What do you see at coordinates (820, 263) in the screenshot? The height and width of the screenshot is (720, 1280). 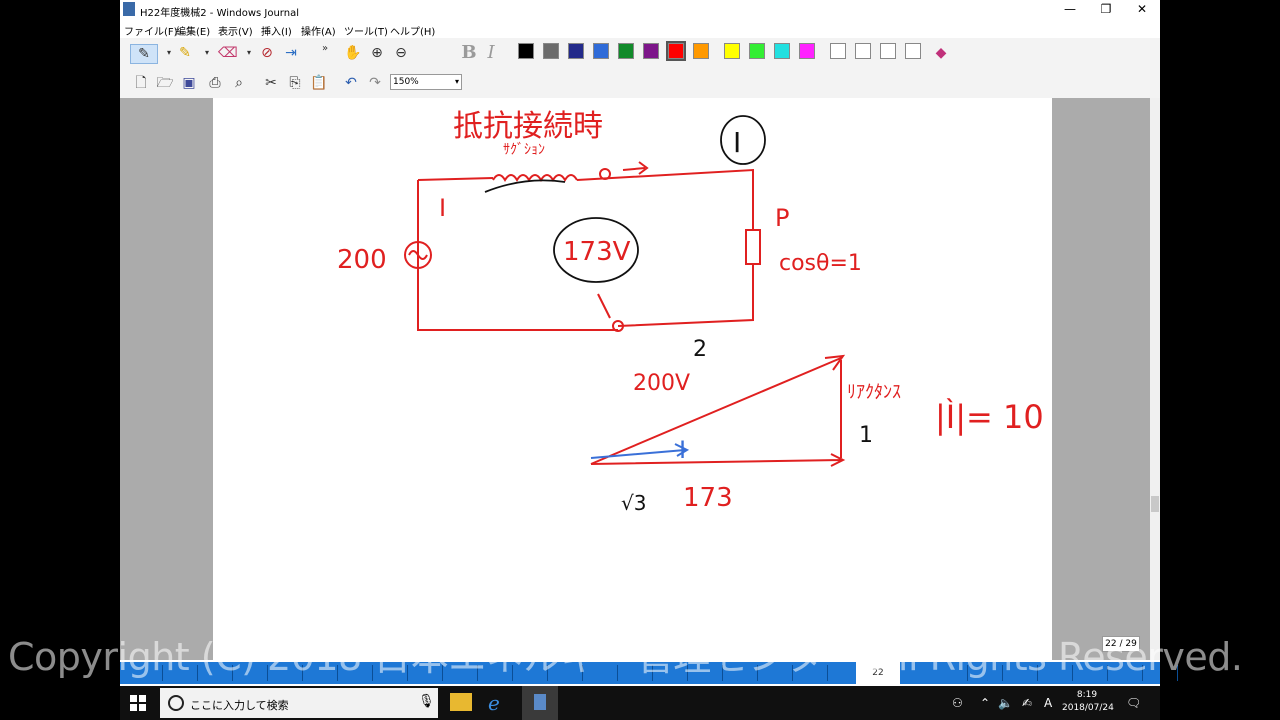 I see `power-factor-label: cosθ=1` at bounding box center [820, 263].